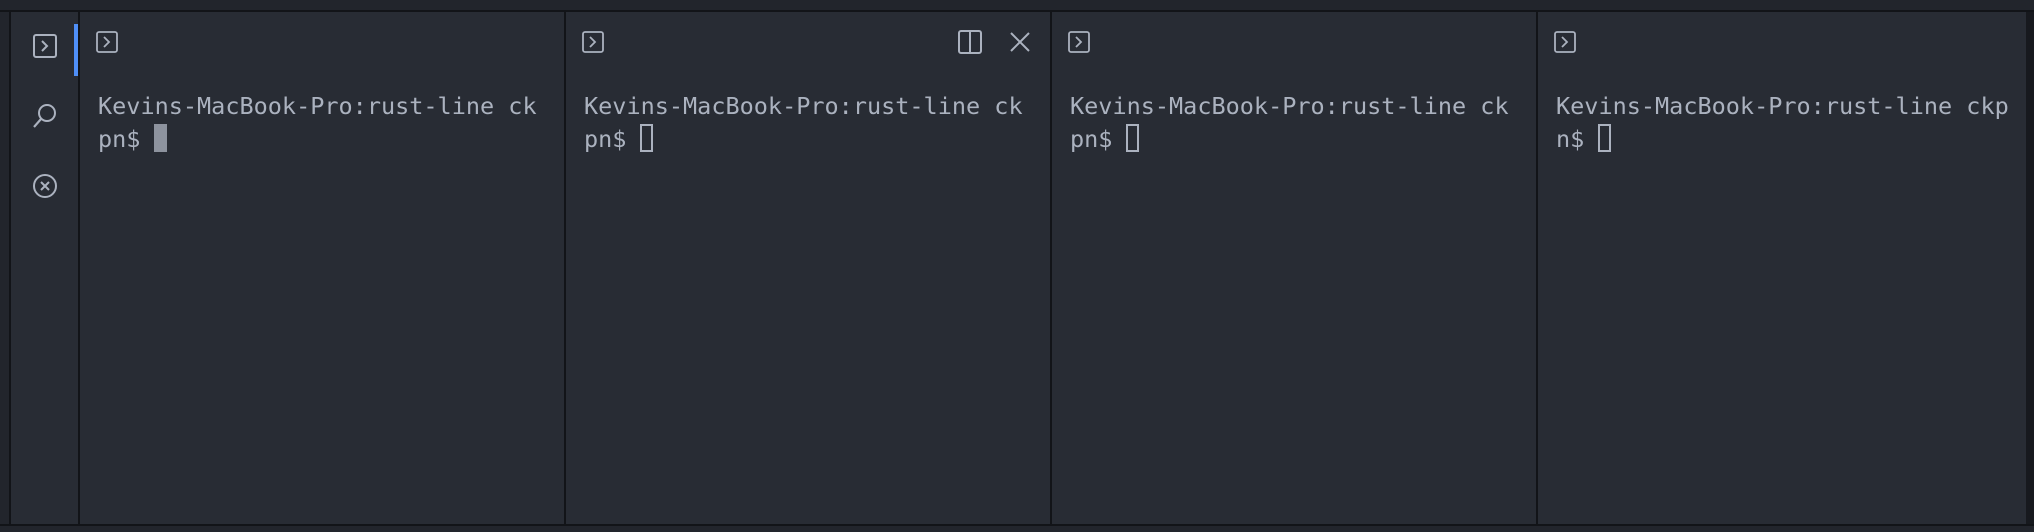 Image resolution: width=2034 pixels, height=532 pixels. What do you see at coordinates (1017, 528) in the screenshot?
I see `bottom-bar` at bounding box center [1017, 528].